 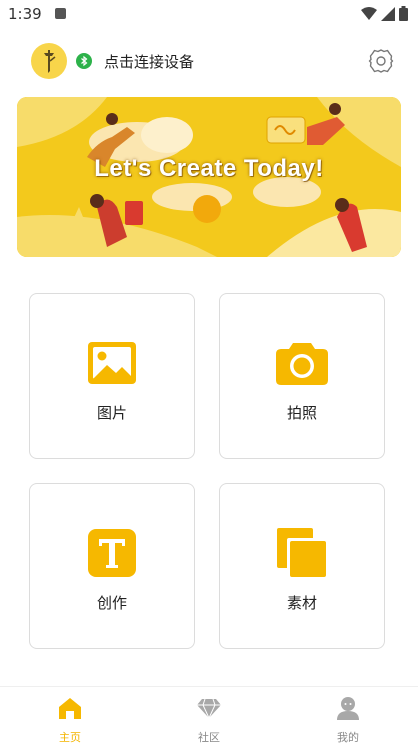 I want to click on banner-title: Let's Create Today!, so click(x=209, y=168).